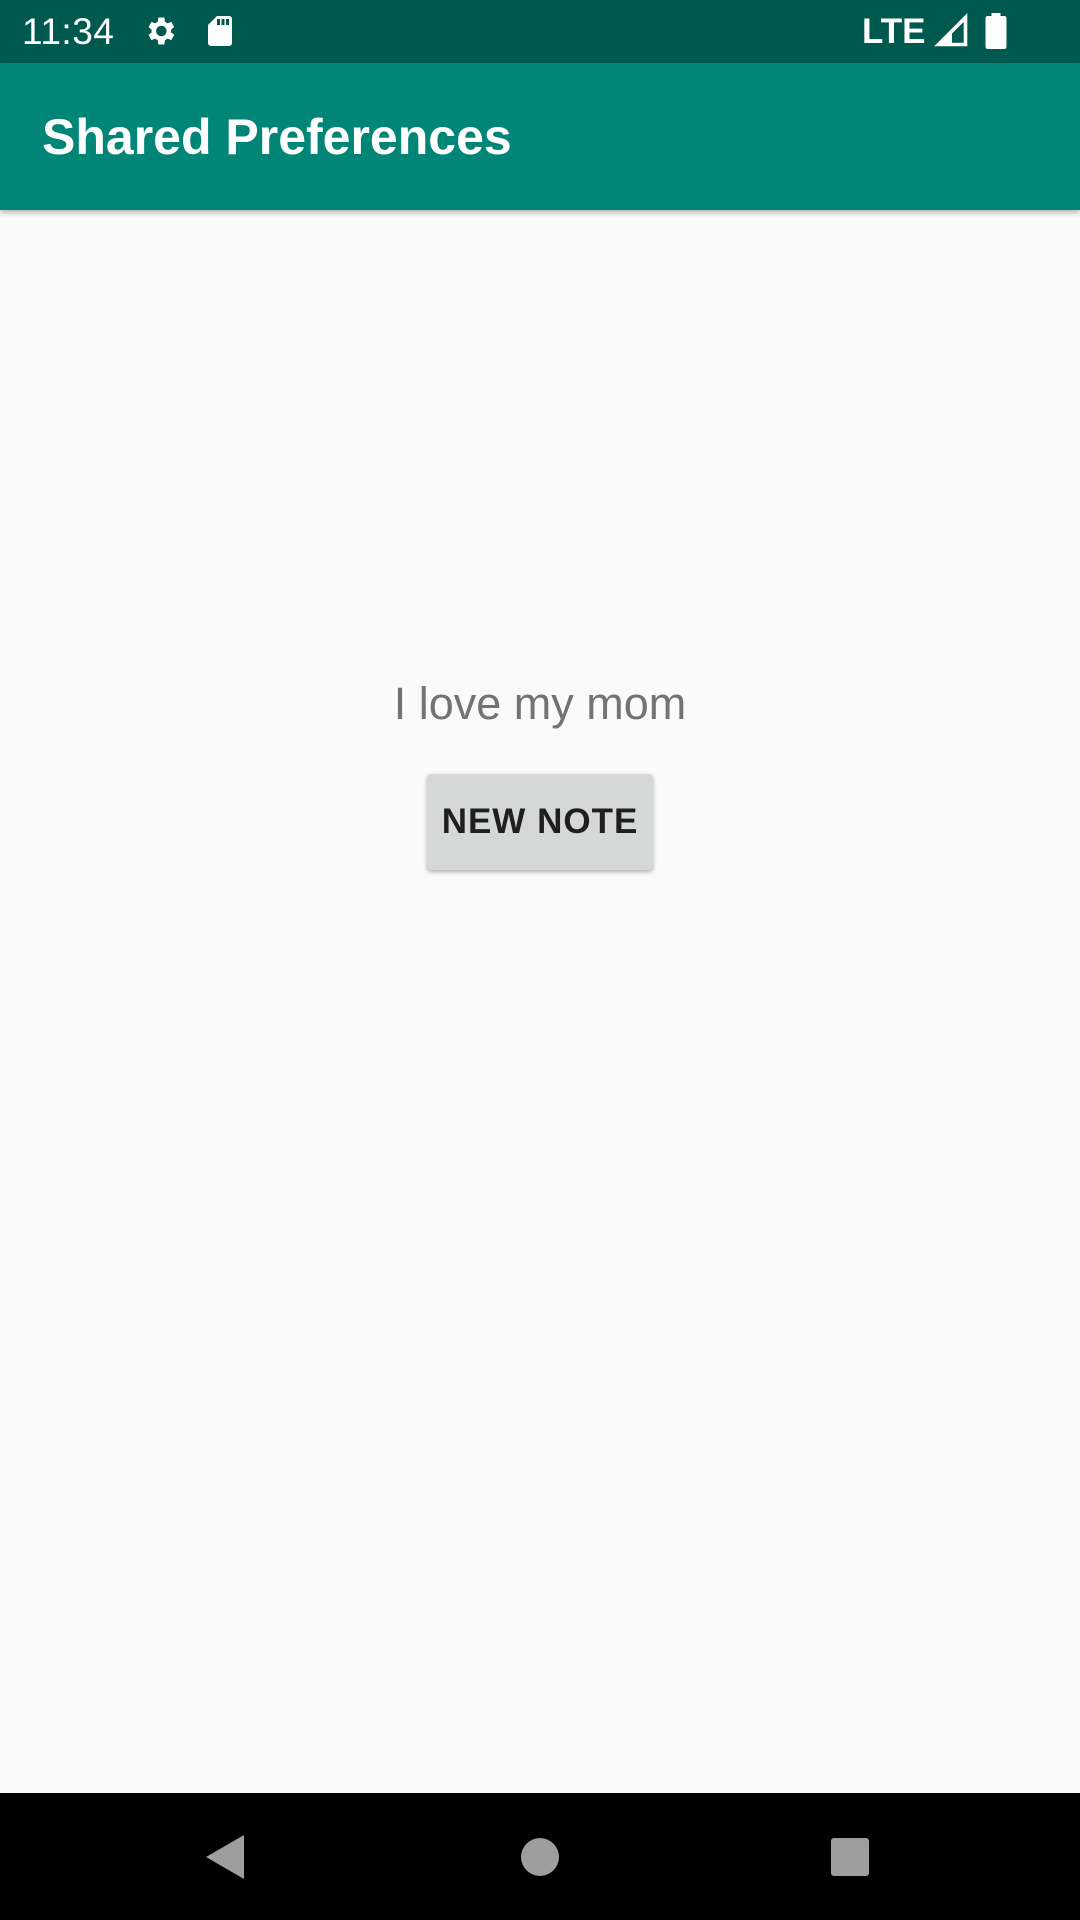 The height and width of the screenshot is (1920, 1080). Describe the element at coordinates (540, 703) in the screenshot. I see `note-text: I love my mom` at that location.